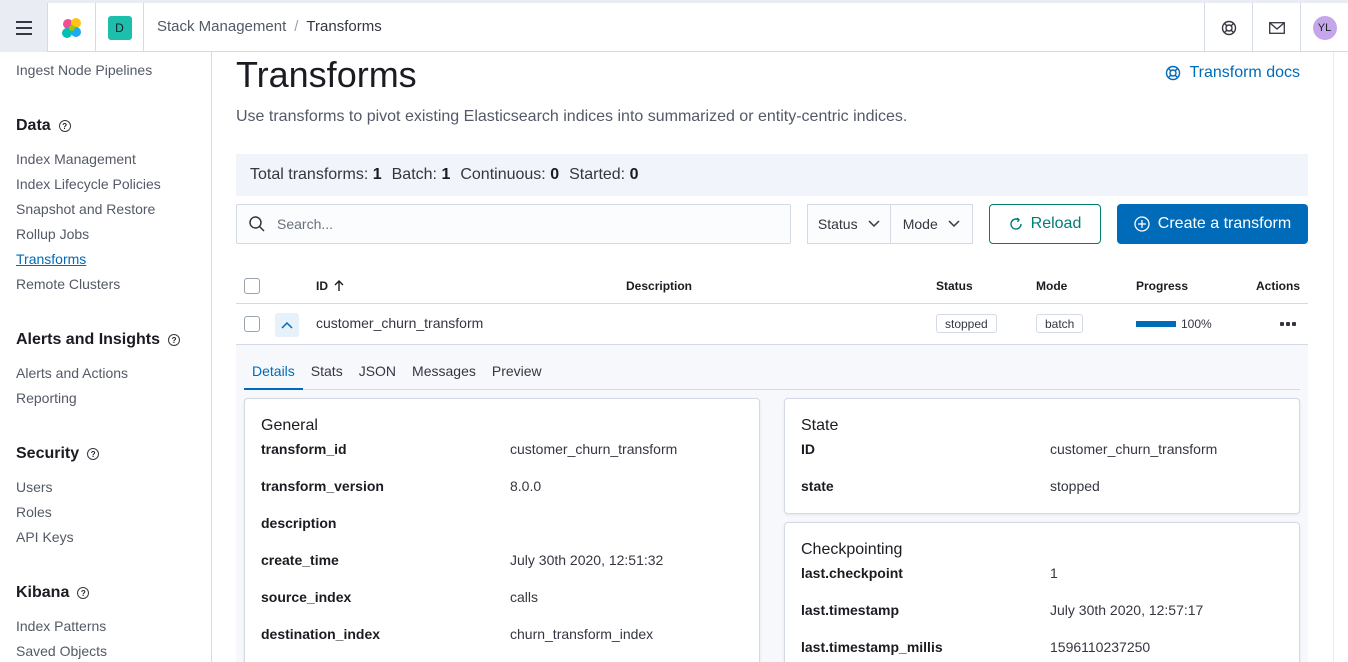 This screenshot has width=1348, height=662. What do you see at coordinates (1340, 357) in the screenshot?
I see `page-scrollbar` at bounding box center [1340, 357].